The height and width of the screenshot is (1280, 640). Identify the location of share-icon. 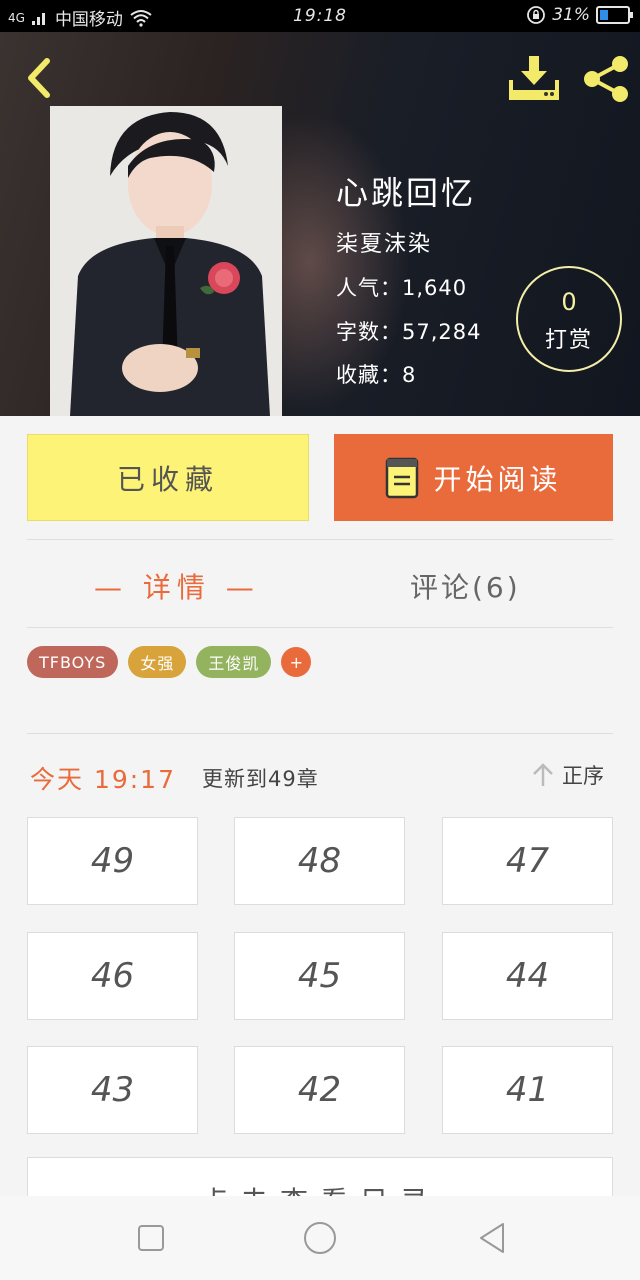
(606, 79).